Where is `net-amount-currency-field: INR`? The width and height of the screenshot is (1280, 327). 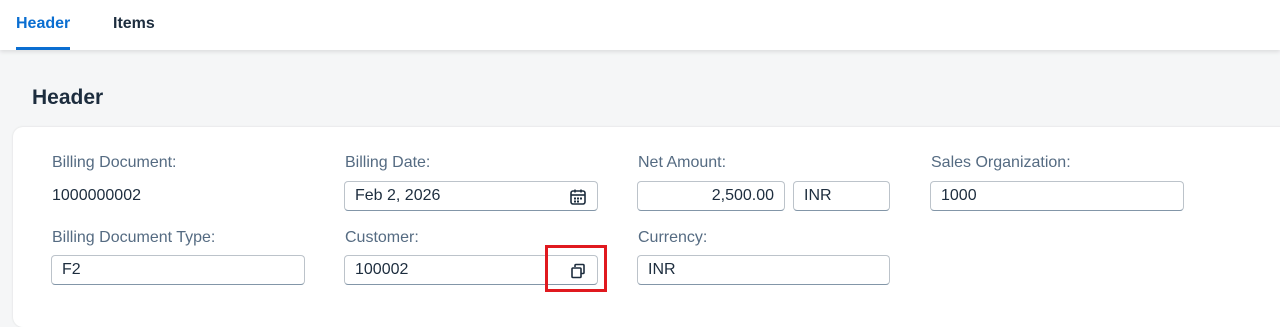
net-amount-currency-field: INR is located at coordinates (841, 196).